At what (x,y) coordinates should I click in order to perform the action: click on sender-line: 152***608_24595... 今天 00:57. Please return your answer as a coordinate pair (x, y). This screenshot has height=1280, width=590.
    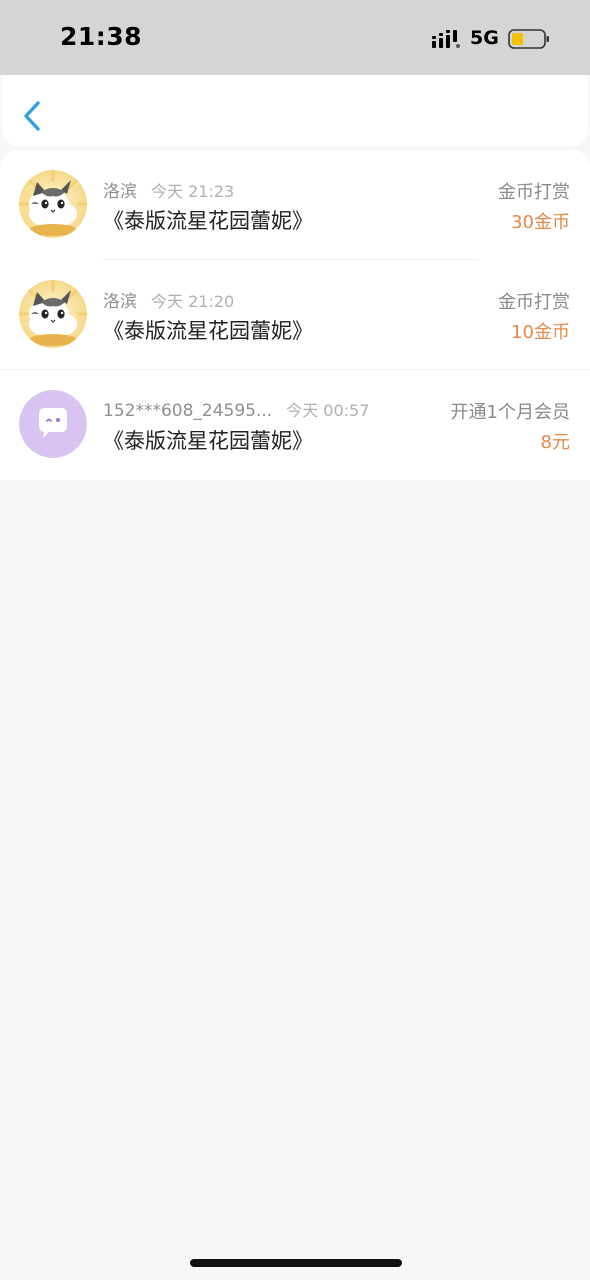
    Looking at the image, I should click on (236, 409).